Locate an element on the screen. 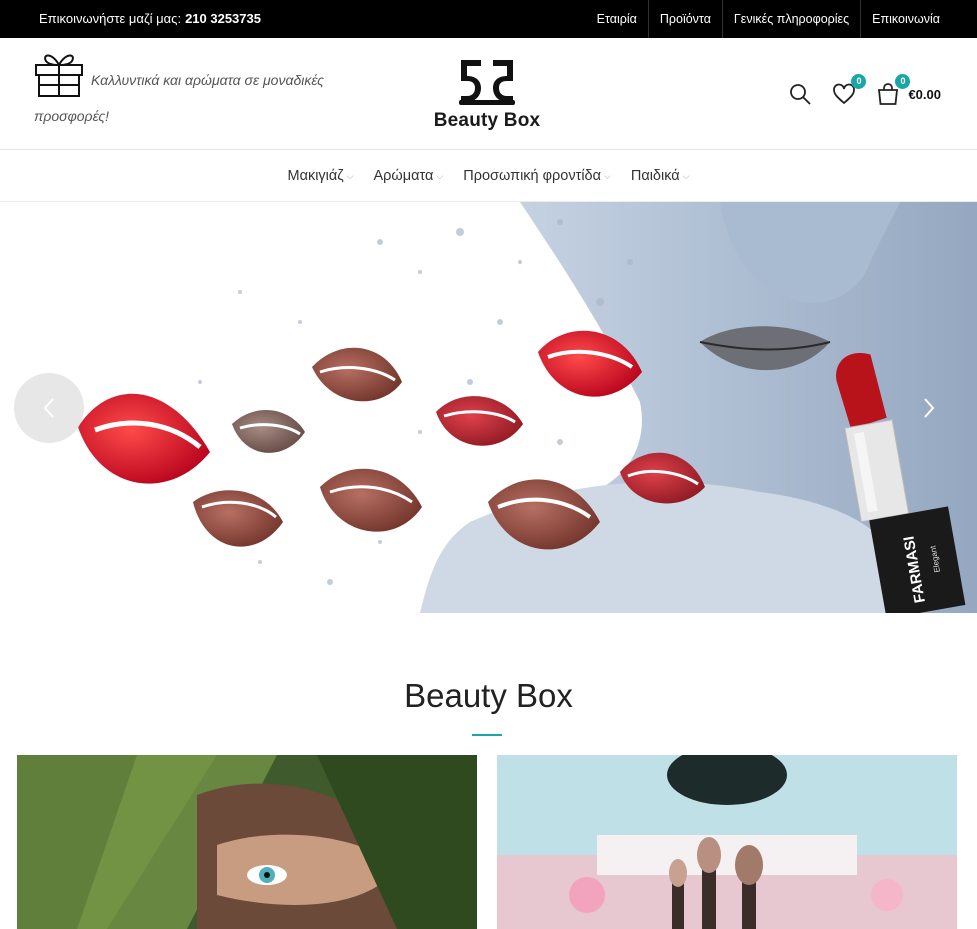 This screenshot has height=929, width=977. top-link-contact: Επικοινωνία is located at coordinates (905, 19).